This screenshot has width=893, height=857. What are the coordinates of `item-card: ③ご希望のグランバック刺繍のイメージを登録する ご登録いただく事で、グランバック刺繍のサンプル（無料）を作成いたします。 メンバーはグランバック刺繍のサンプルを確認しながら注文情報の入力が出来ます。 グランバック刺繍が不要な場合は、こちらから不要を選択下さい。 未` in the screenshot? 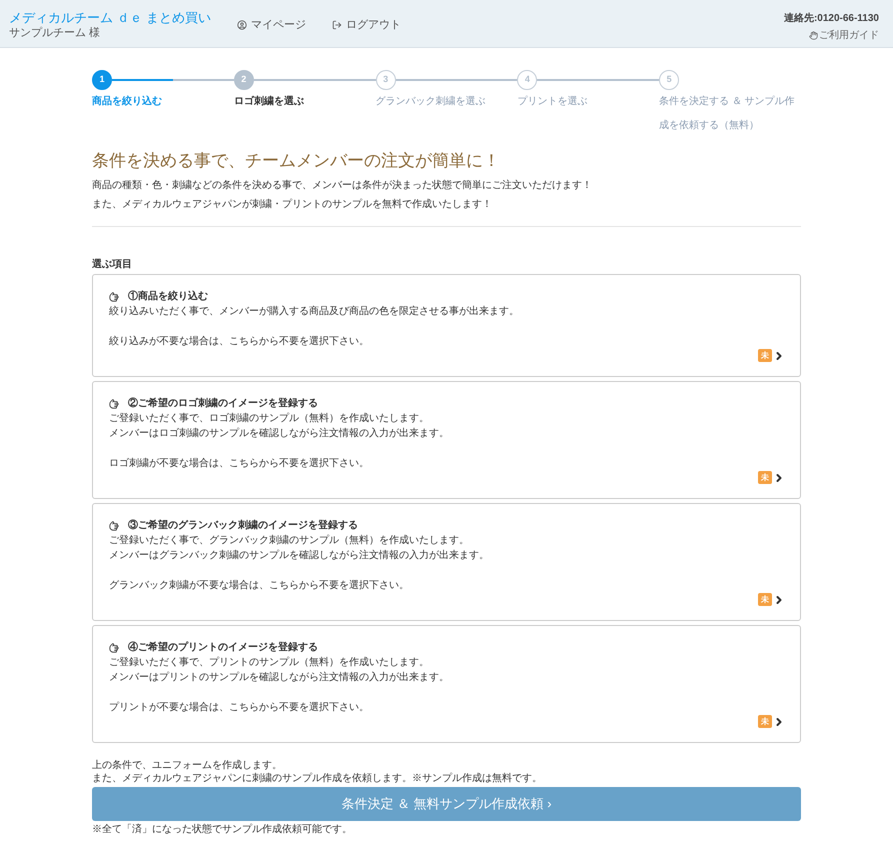 It's located at (446, 562).